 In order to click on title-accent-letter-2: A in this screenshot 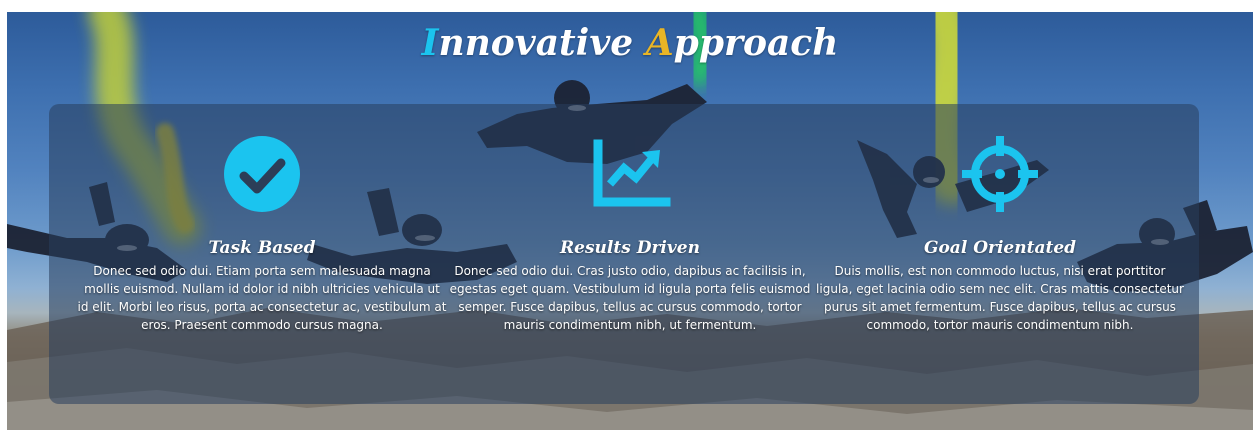, I will do `click(659, 43)`.